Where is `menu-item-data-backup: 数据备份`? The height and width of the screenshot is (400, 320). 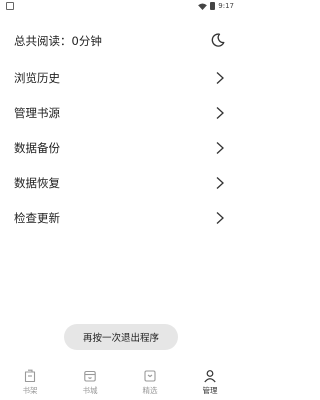
menu-item-data-backup: 数据备份 is located at coordinates (120, 147).